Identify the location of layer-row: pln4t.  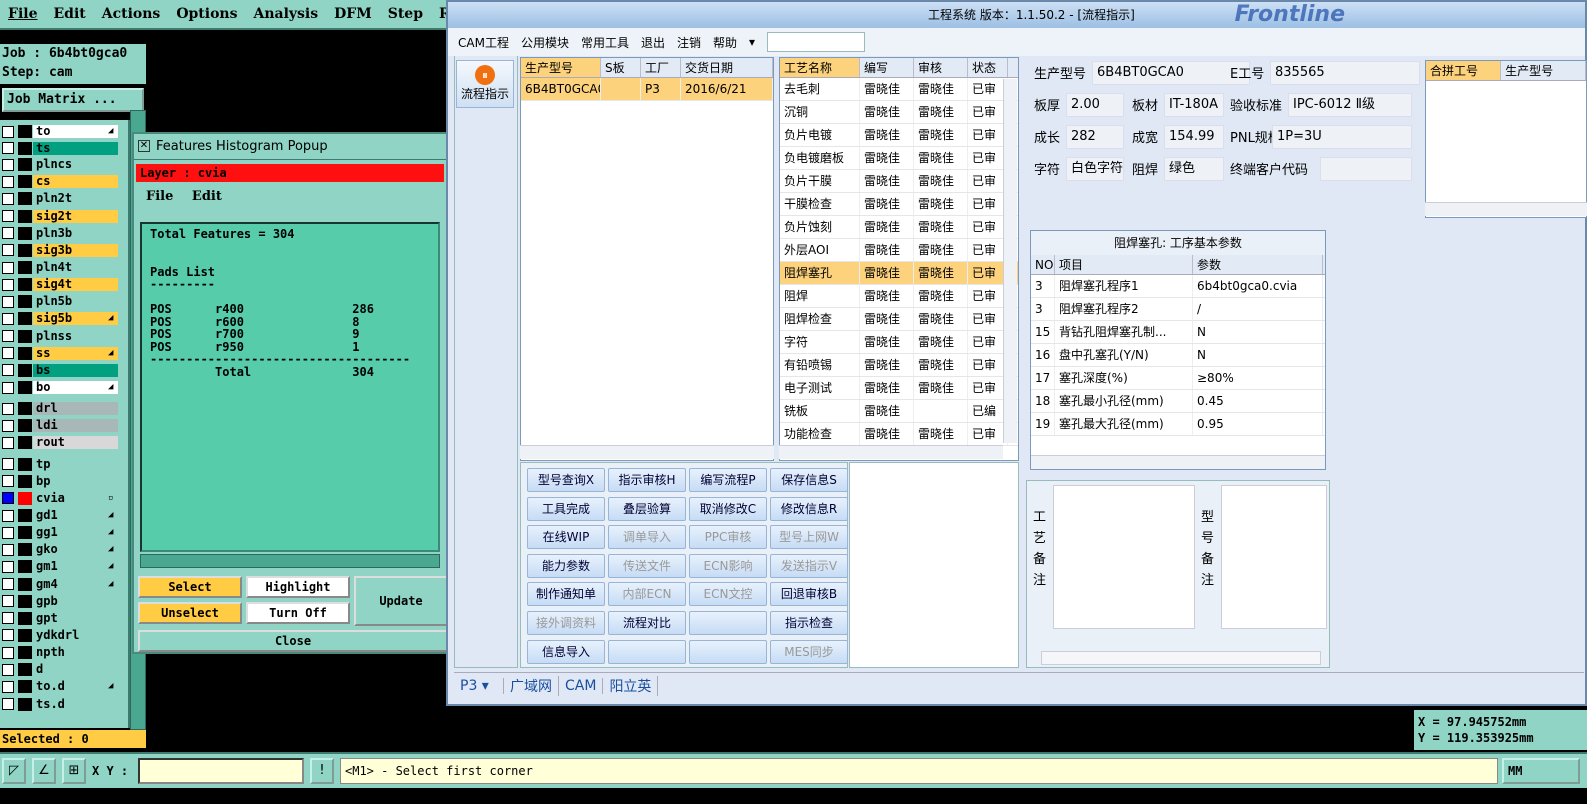
(60, 267).